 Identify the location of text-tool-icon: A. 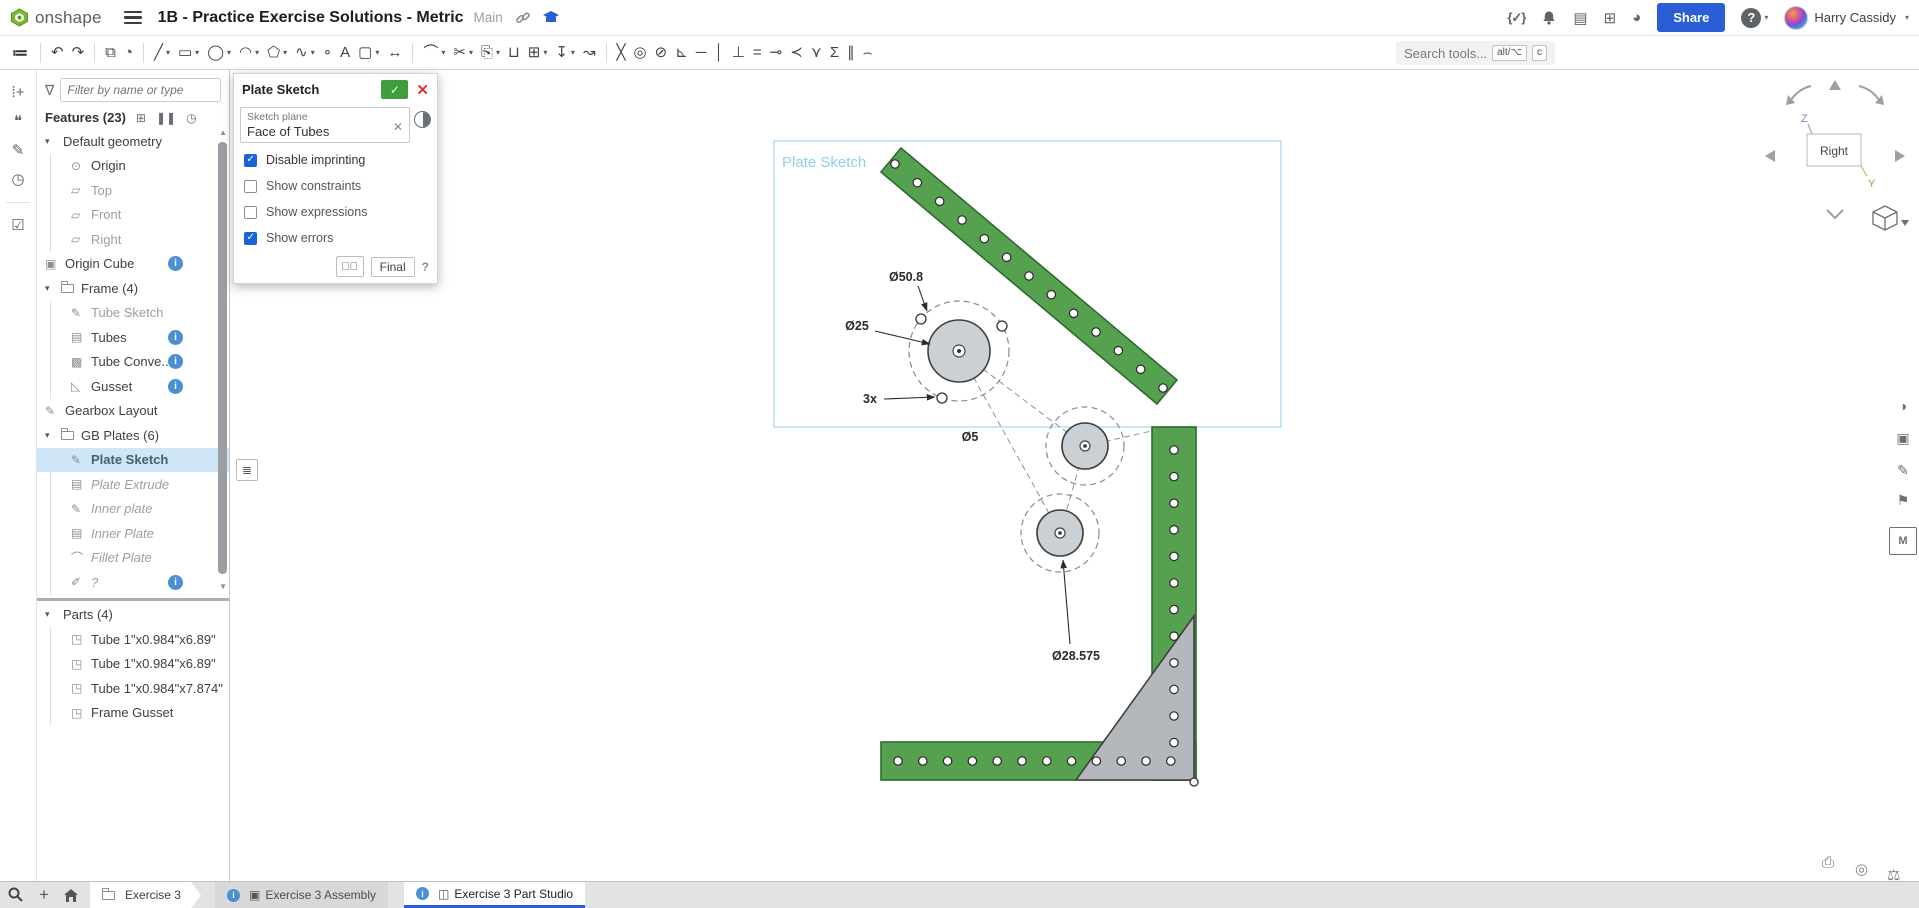
(345, 52).